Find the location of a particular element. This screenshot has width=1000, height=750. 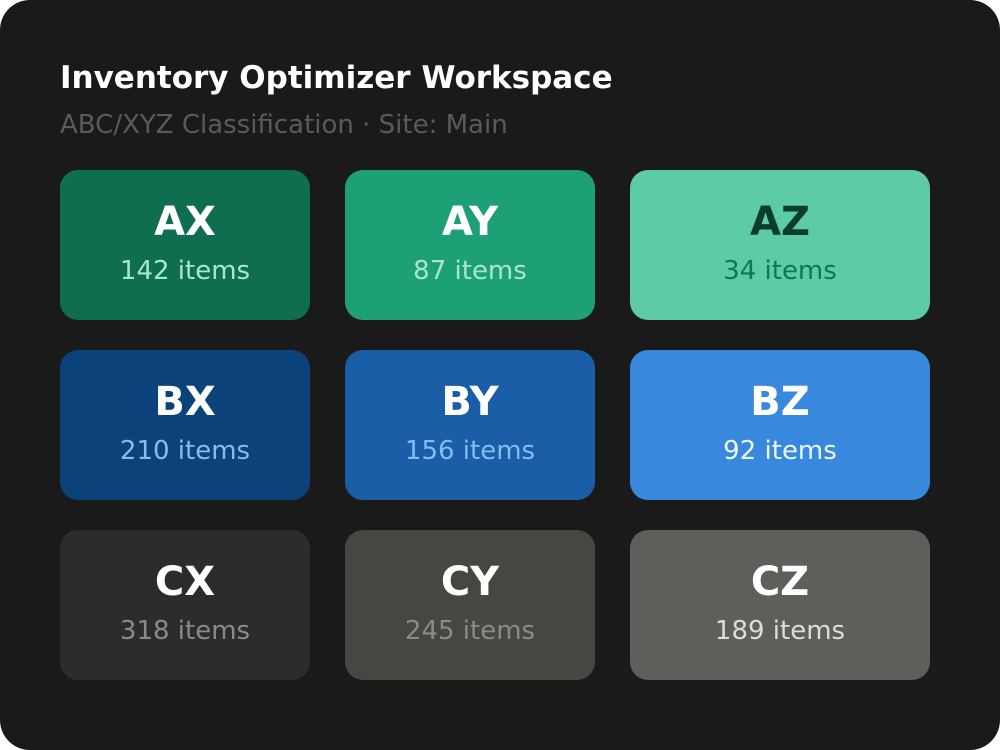

class-code: CY is located at coordinates (470, 582).